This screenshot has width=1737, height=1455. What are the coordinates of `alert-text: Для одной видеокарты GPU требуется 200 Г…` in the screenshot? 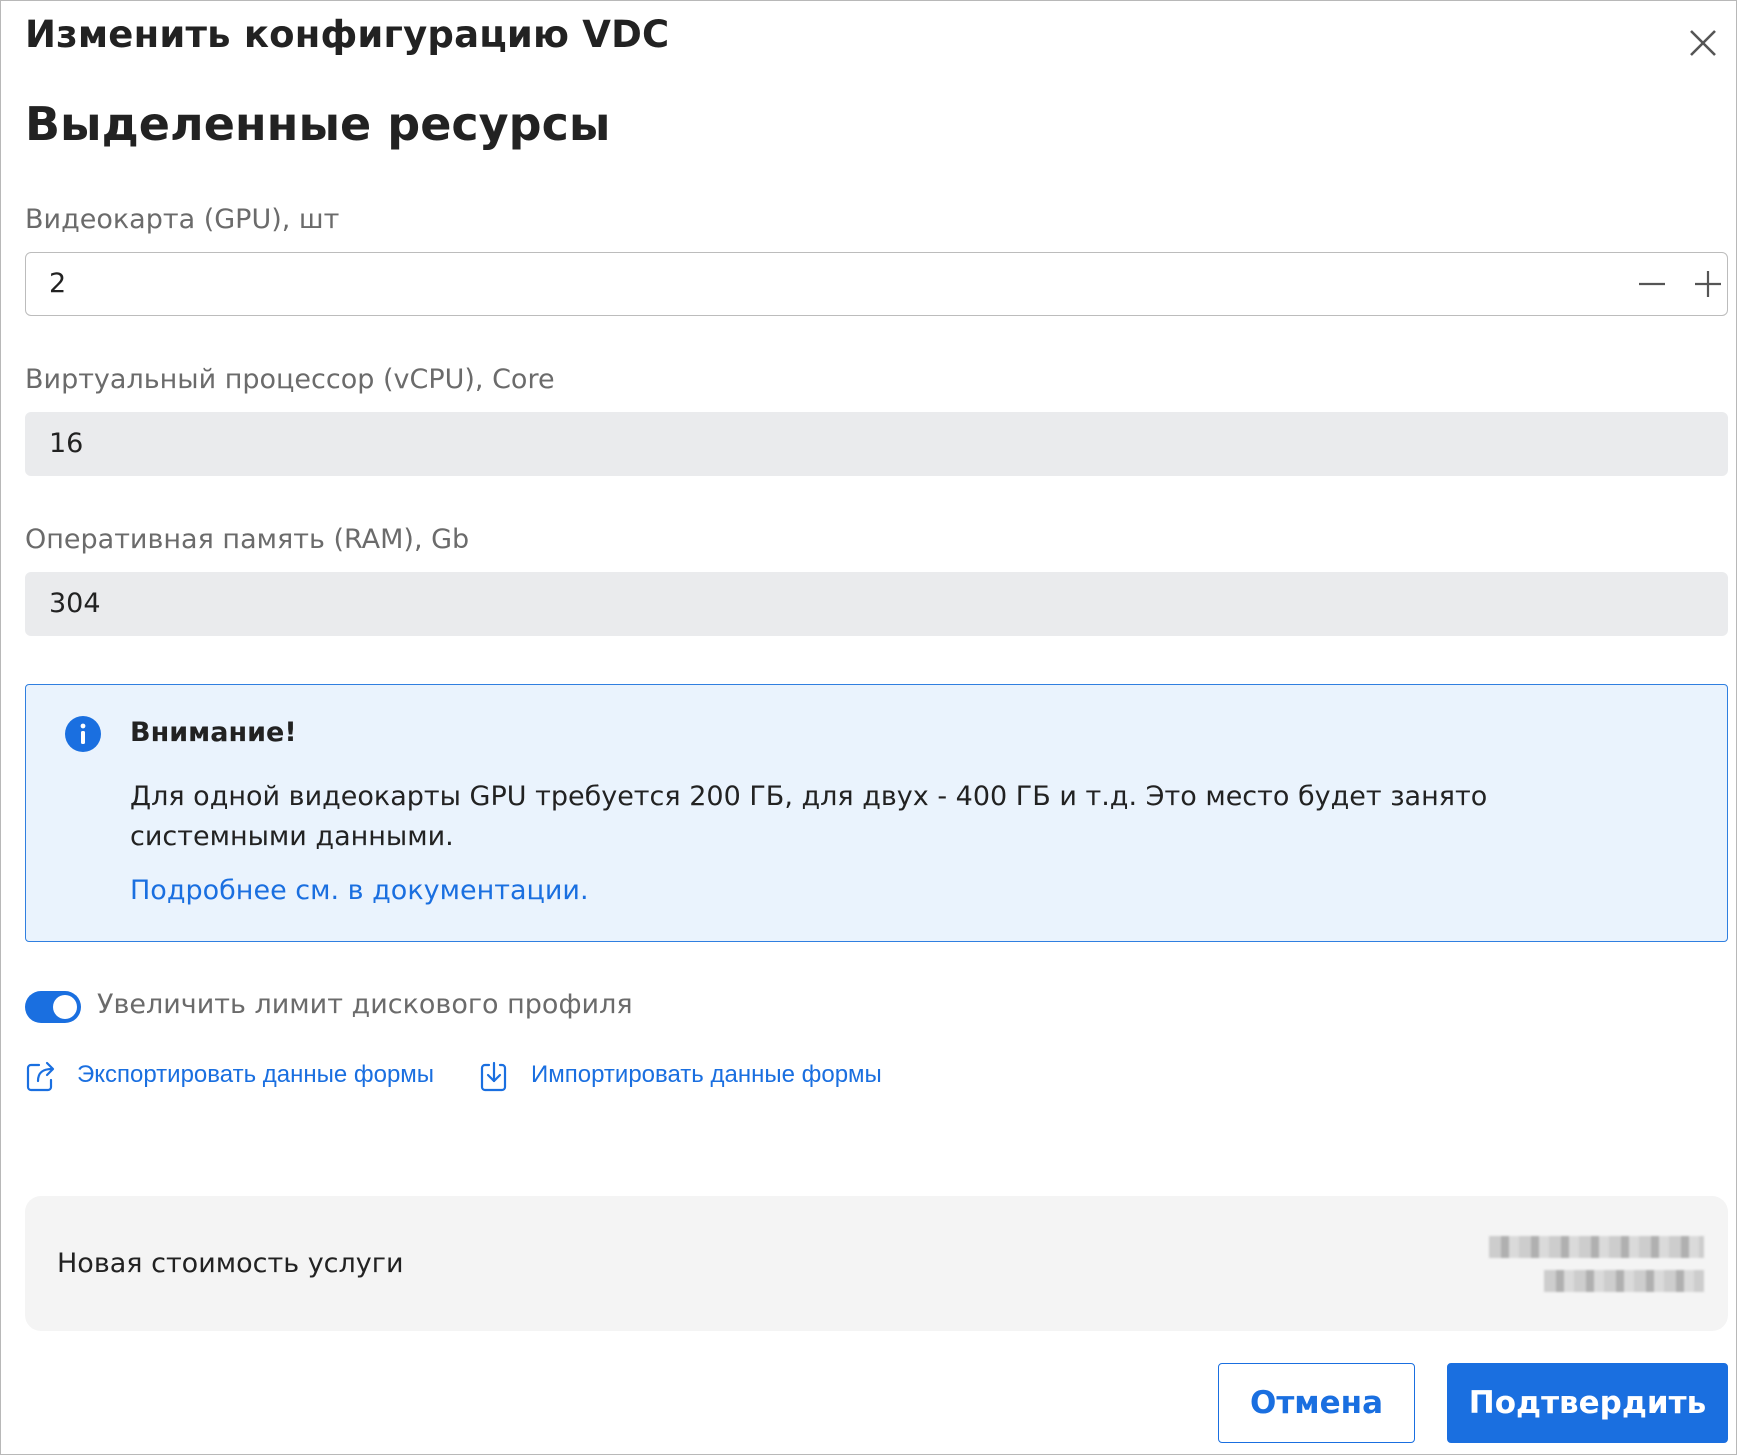 It's located at (809, 816).